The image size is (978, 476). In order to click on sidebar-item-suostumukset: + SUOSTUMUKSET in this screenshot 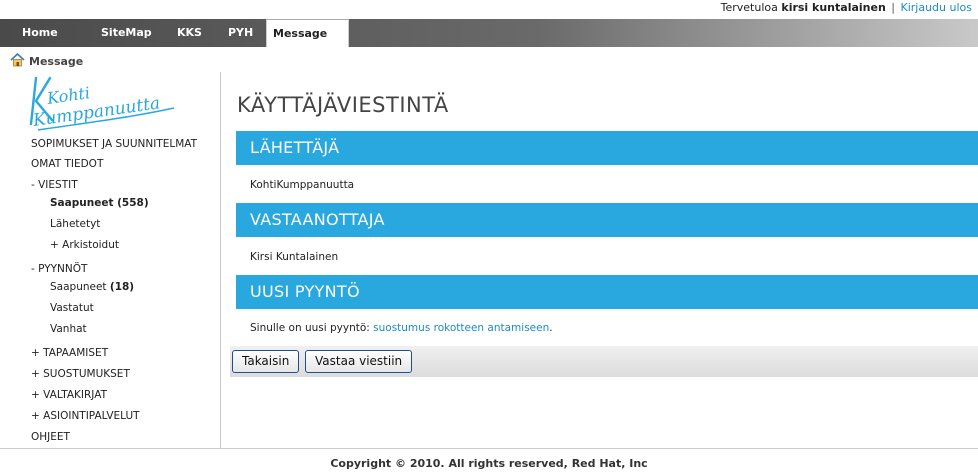, I will do `click(80, 374)`.